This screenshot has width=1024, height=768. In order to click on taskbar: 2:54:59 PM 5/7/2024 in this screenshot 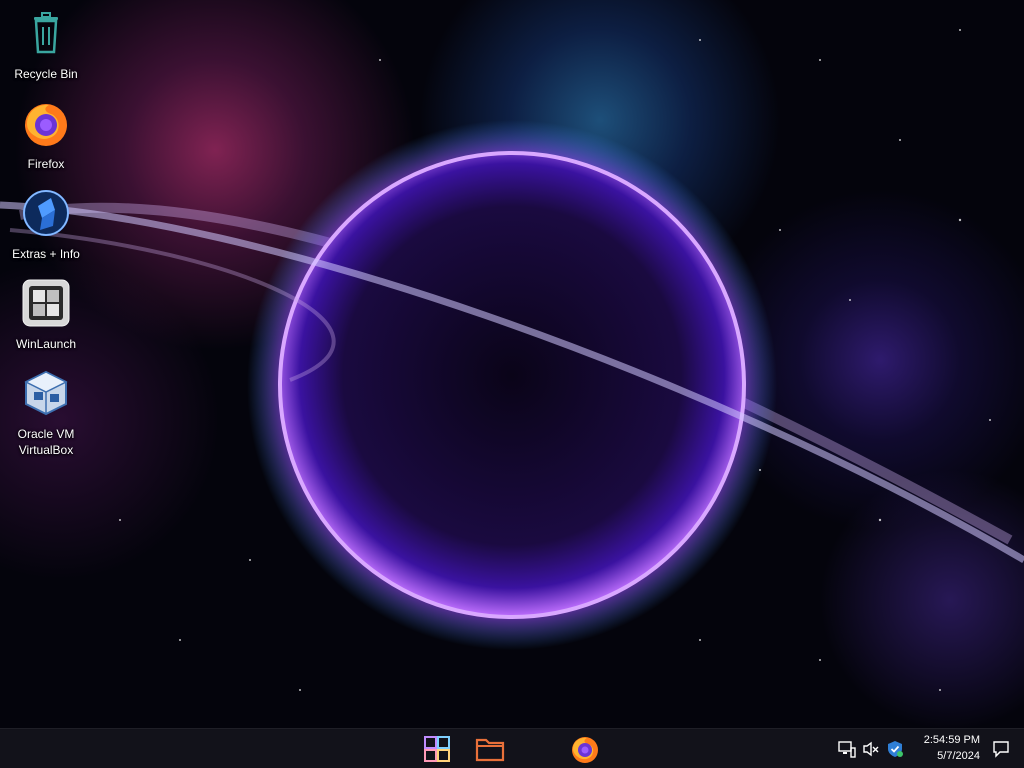, I will do `click(512, 748)`.